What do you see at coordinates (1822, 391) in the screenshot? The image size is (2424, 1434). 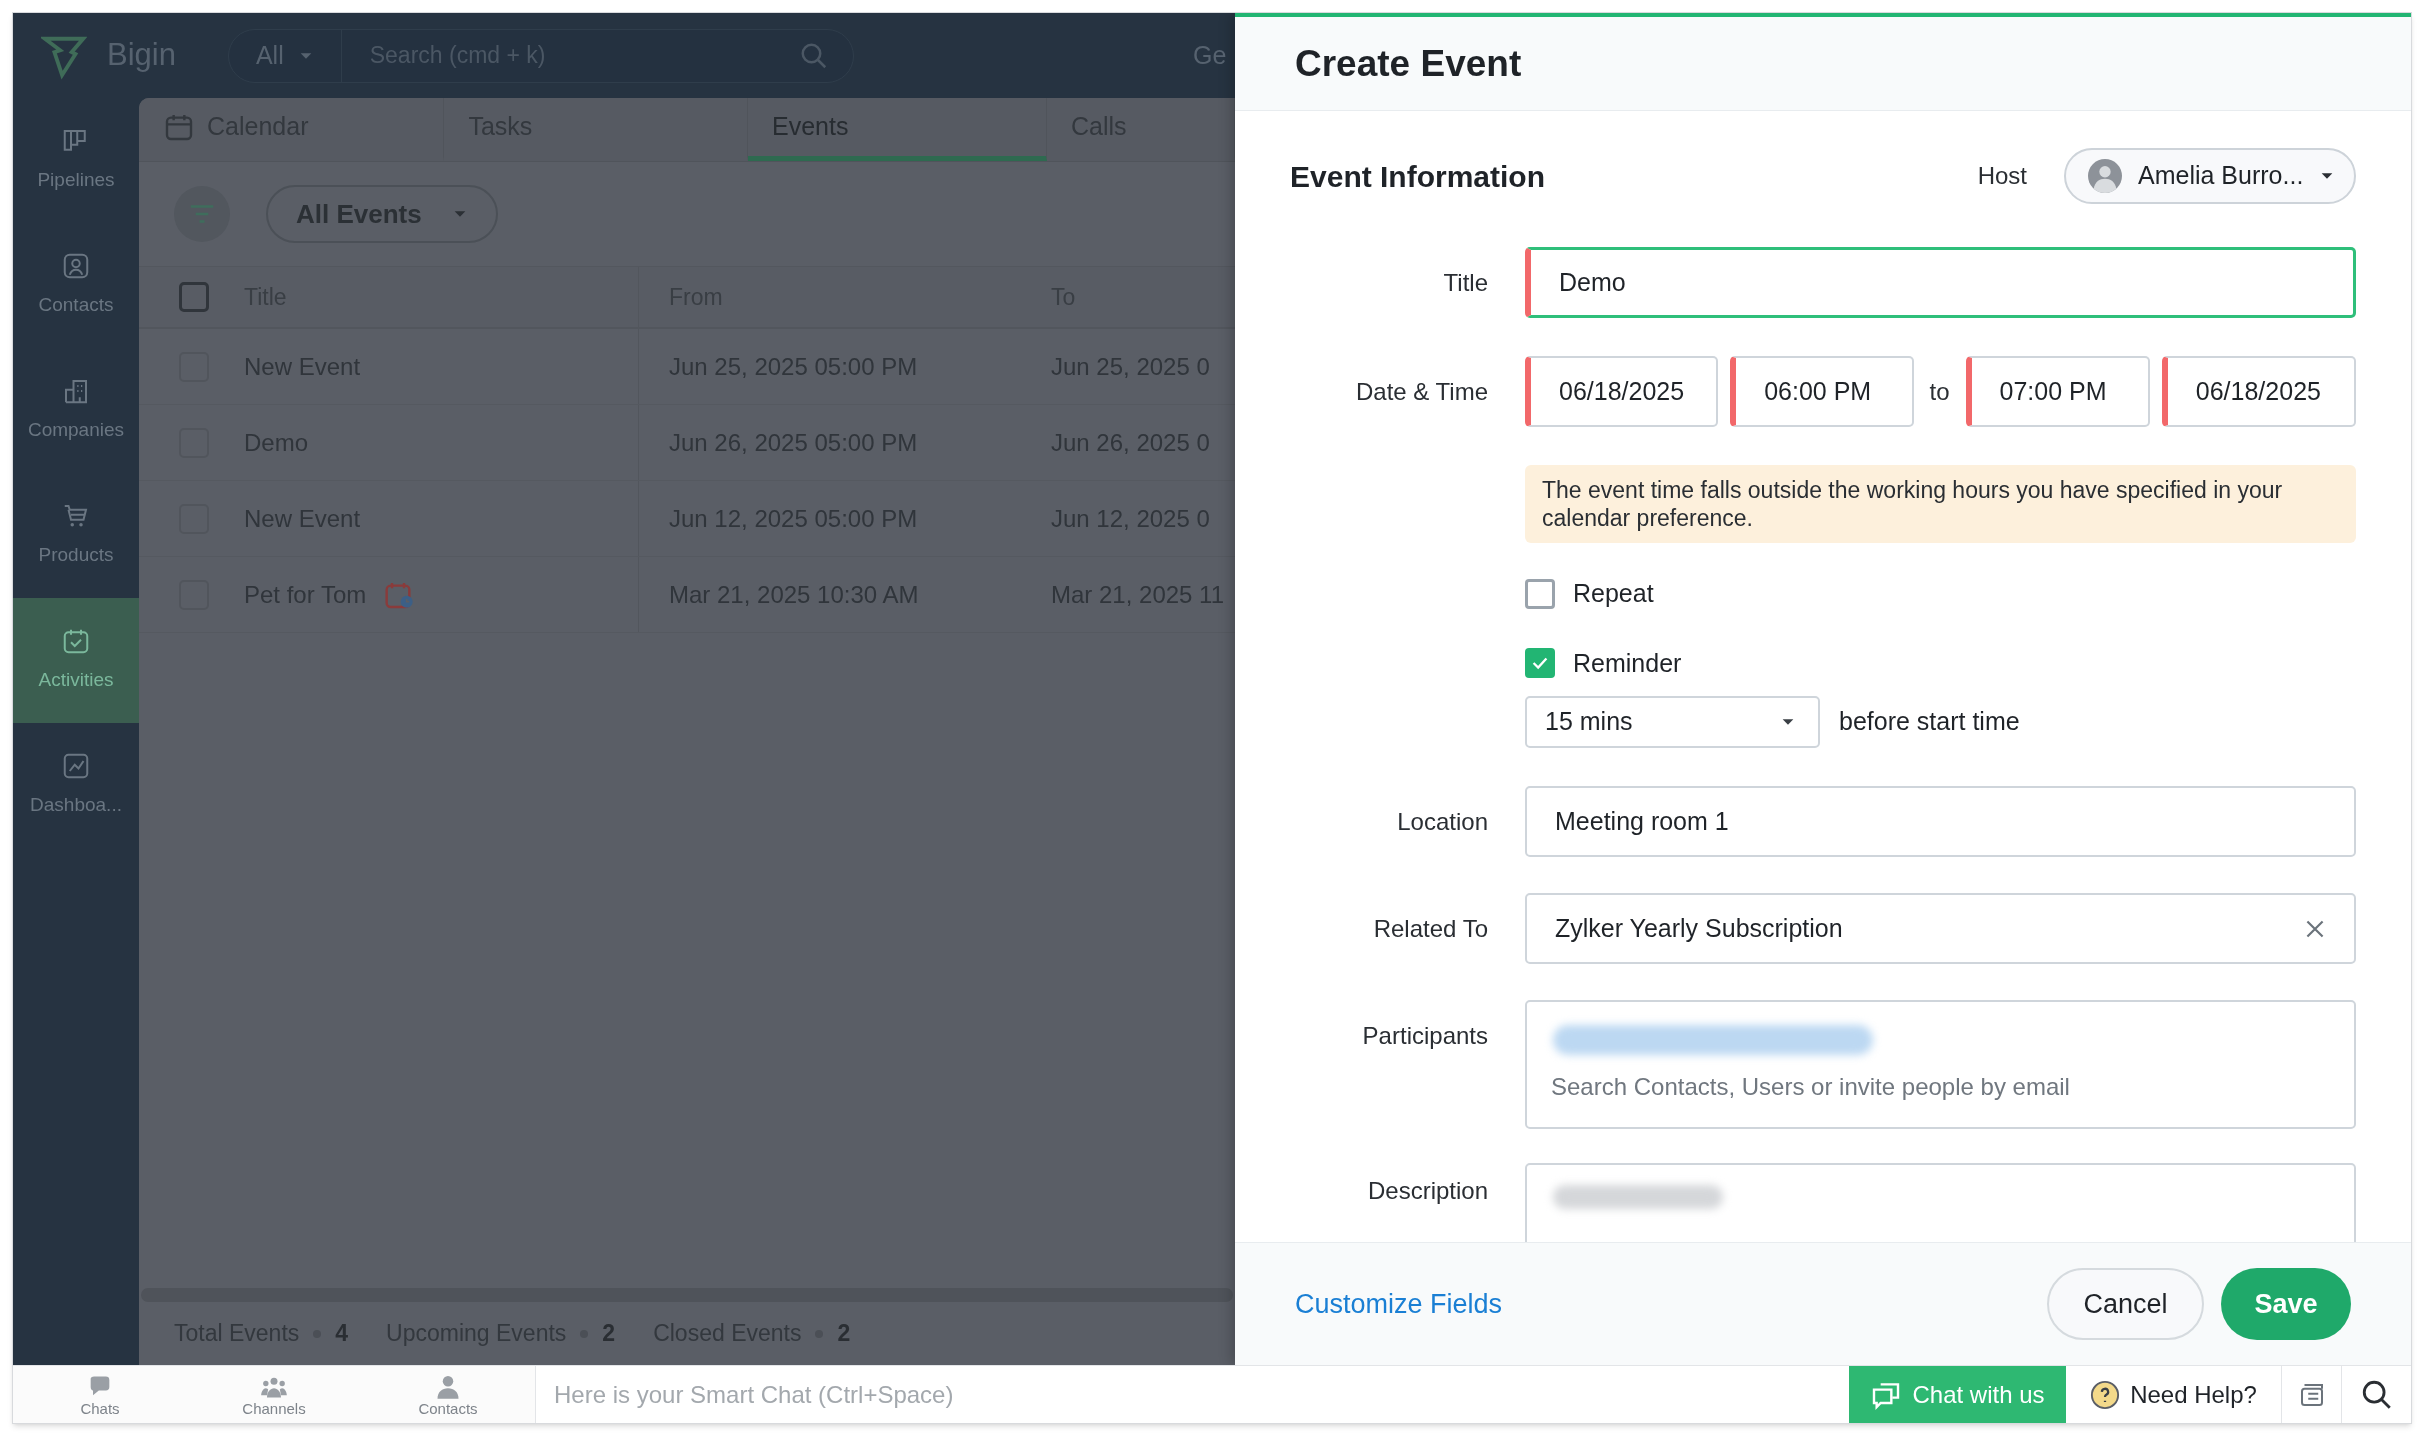 I see `time-field: 06:00 PM` at bounding box center [1822, 391].